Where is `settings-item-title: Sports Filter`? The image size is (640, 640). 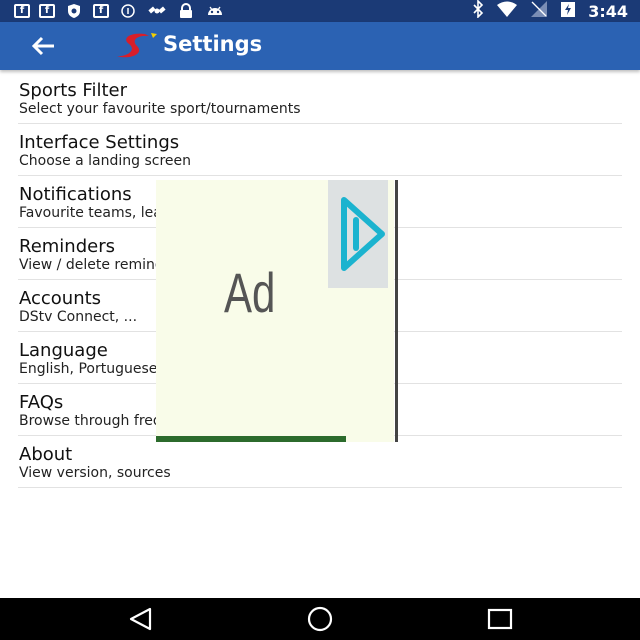
settings-item-title: Sports Filter is located at coordinates (73, 90).